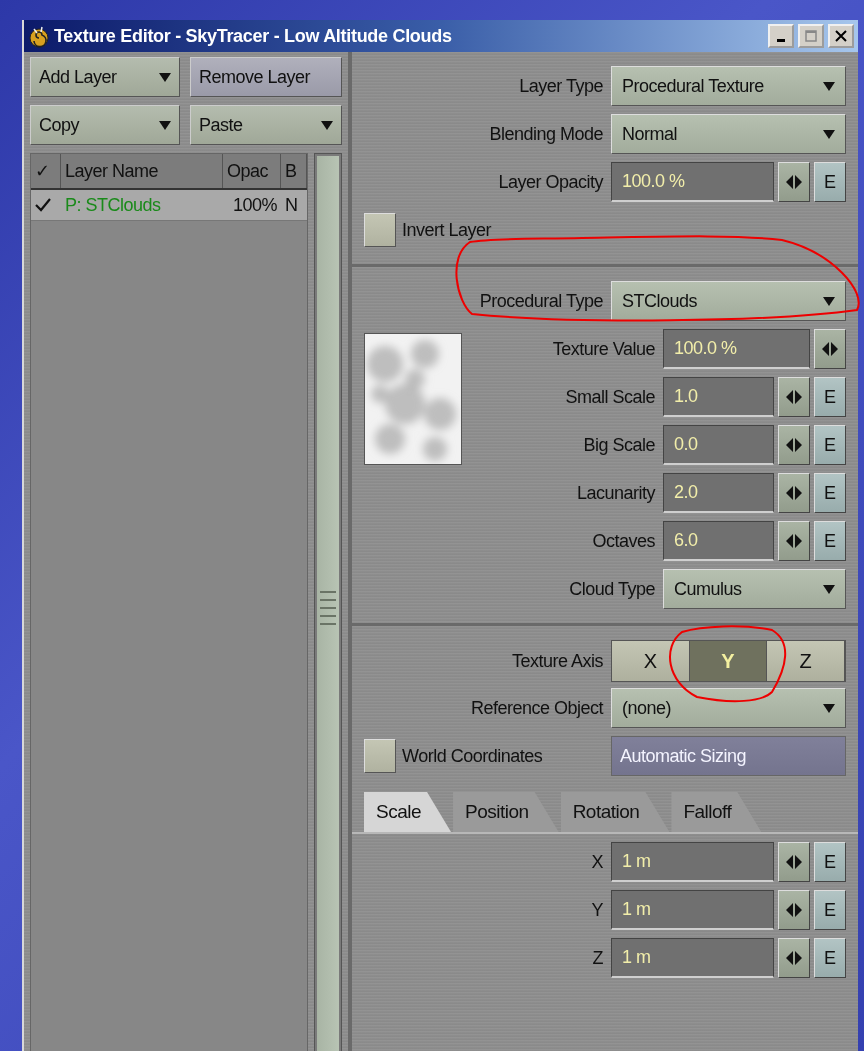 The image size is (864, 1051). I want to click on field-label: Big Scale, so click(618, 445).